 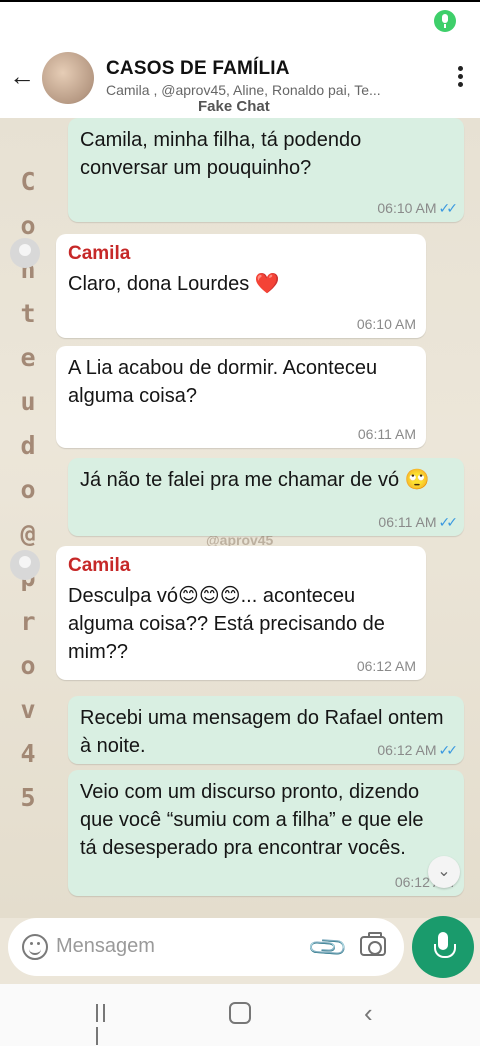 What do you see at coordinates (106, 1024) in the screenshot?
I see `recents-icon` at bounding box center [106, 1024].